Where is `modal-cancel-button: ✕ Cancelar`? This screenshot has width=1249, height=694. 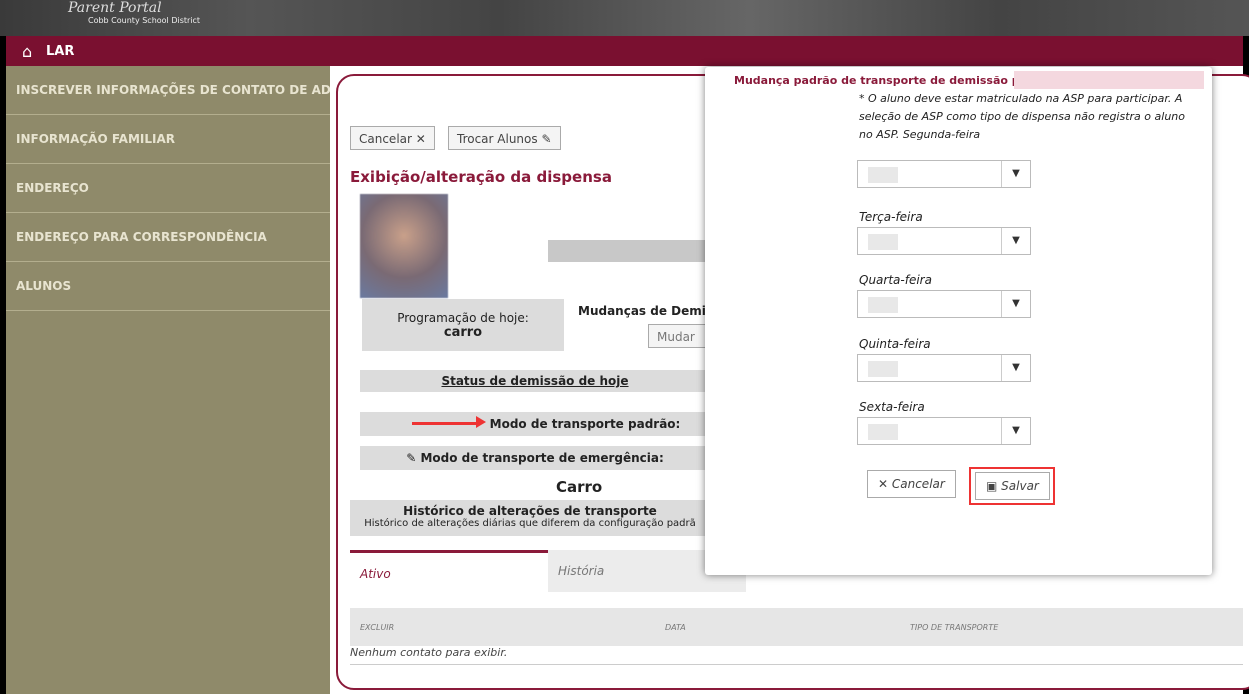 modal-cancel-button: ✕ Cancelar is located at coordinates (911, 484).